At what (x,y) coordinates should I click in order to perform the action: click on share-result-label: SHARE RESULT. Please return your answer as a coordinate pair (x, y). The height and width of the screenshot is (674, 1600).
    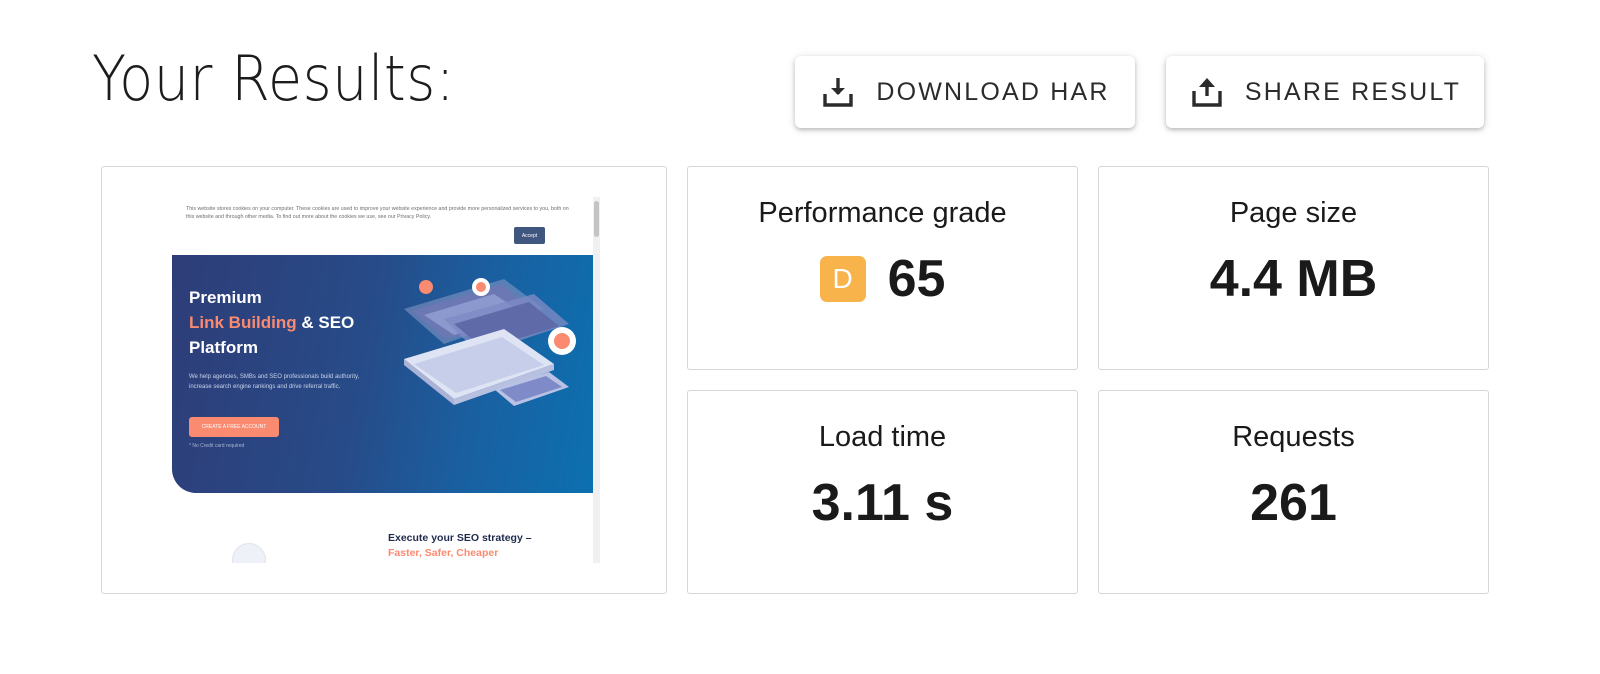
    Looking at the image, I should click on (1353, 91).